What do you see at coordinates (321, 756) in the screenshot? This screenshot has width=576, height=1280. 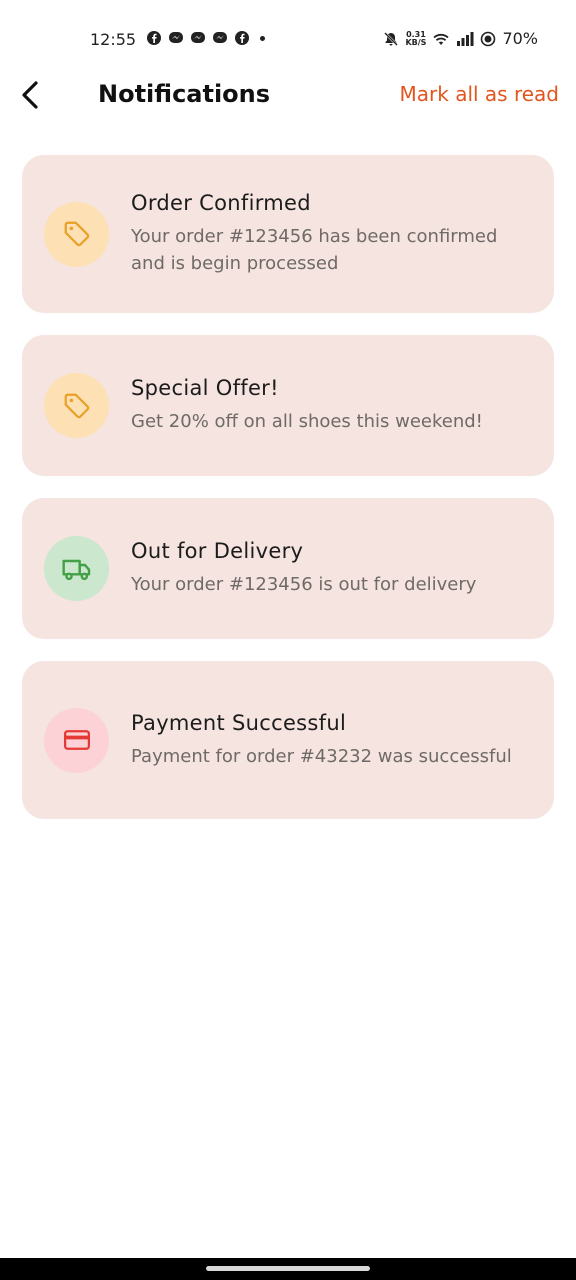 I see `notification-message: Payment for order #43232 was successful` at bounding box center [321, 756].